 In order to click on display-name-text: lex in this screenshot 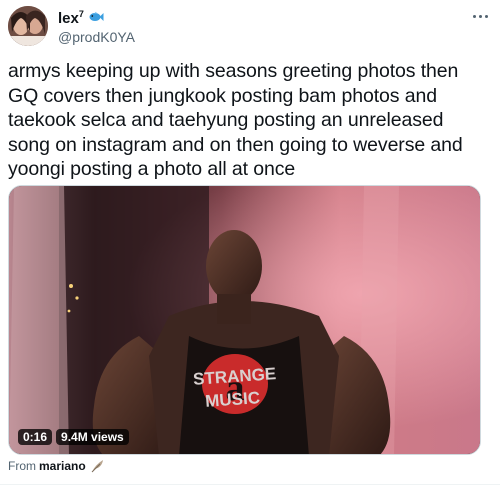, I will do `click(68, 18)`.